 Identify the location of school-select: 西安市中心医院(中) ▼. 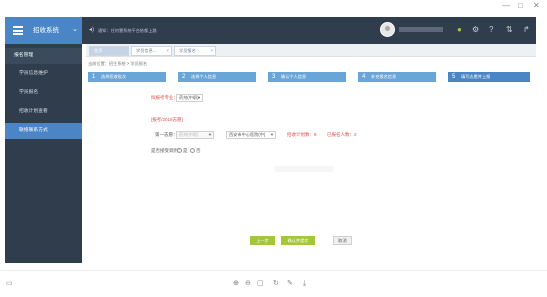
(251, 135).